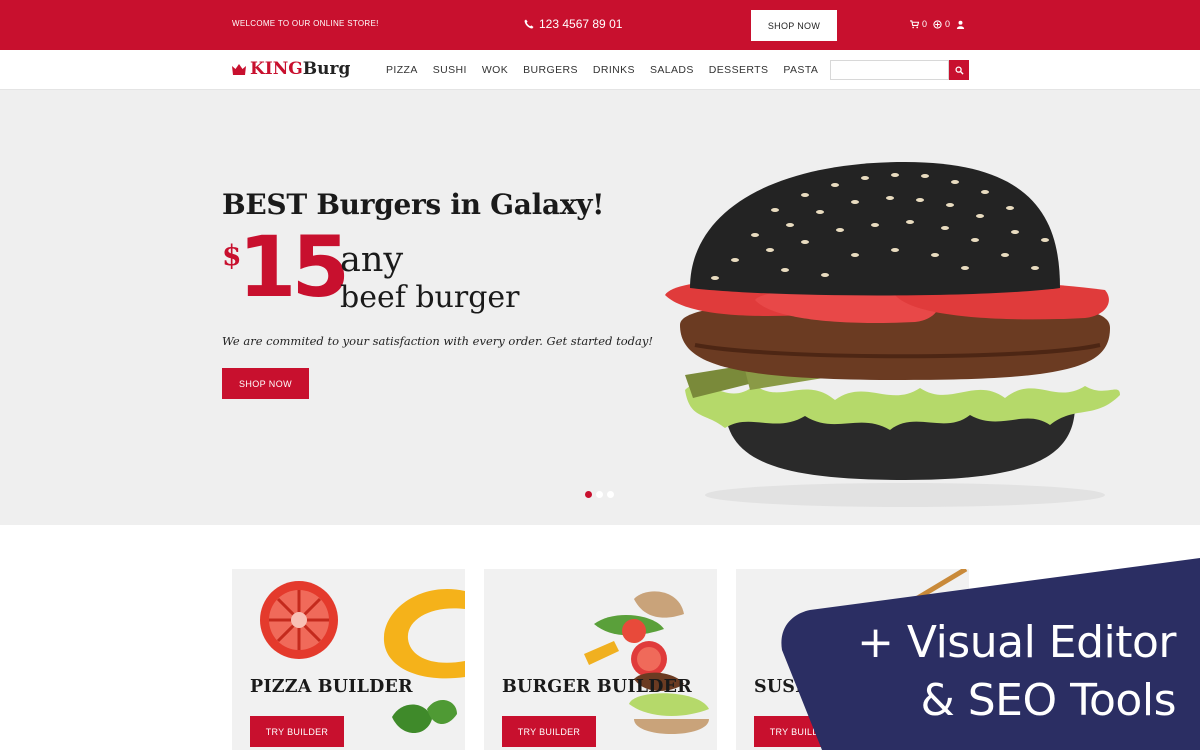  I want to click on compare-link: 0, so click(941, 24).